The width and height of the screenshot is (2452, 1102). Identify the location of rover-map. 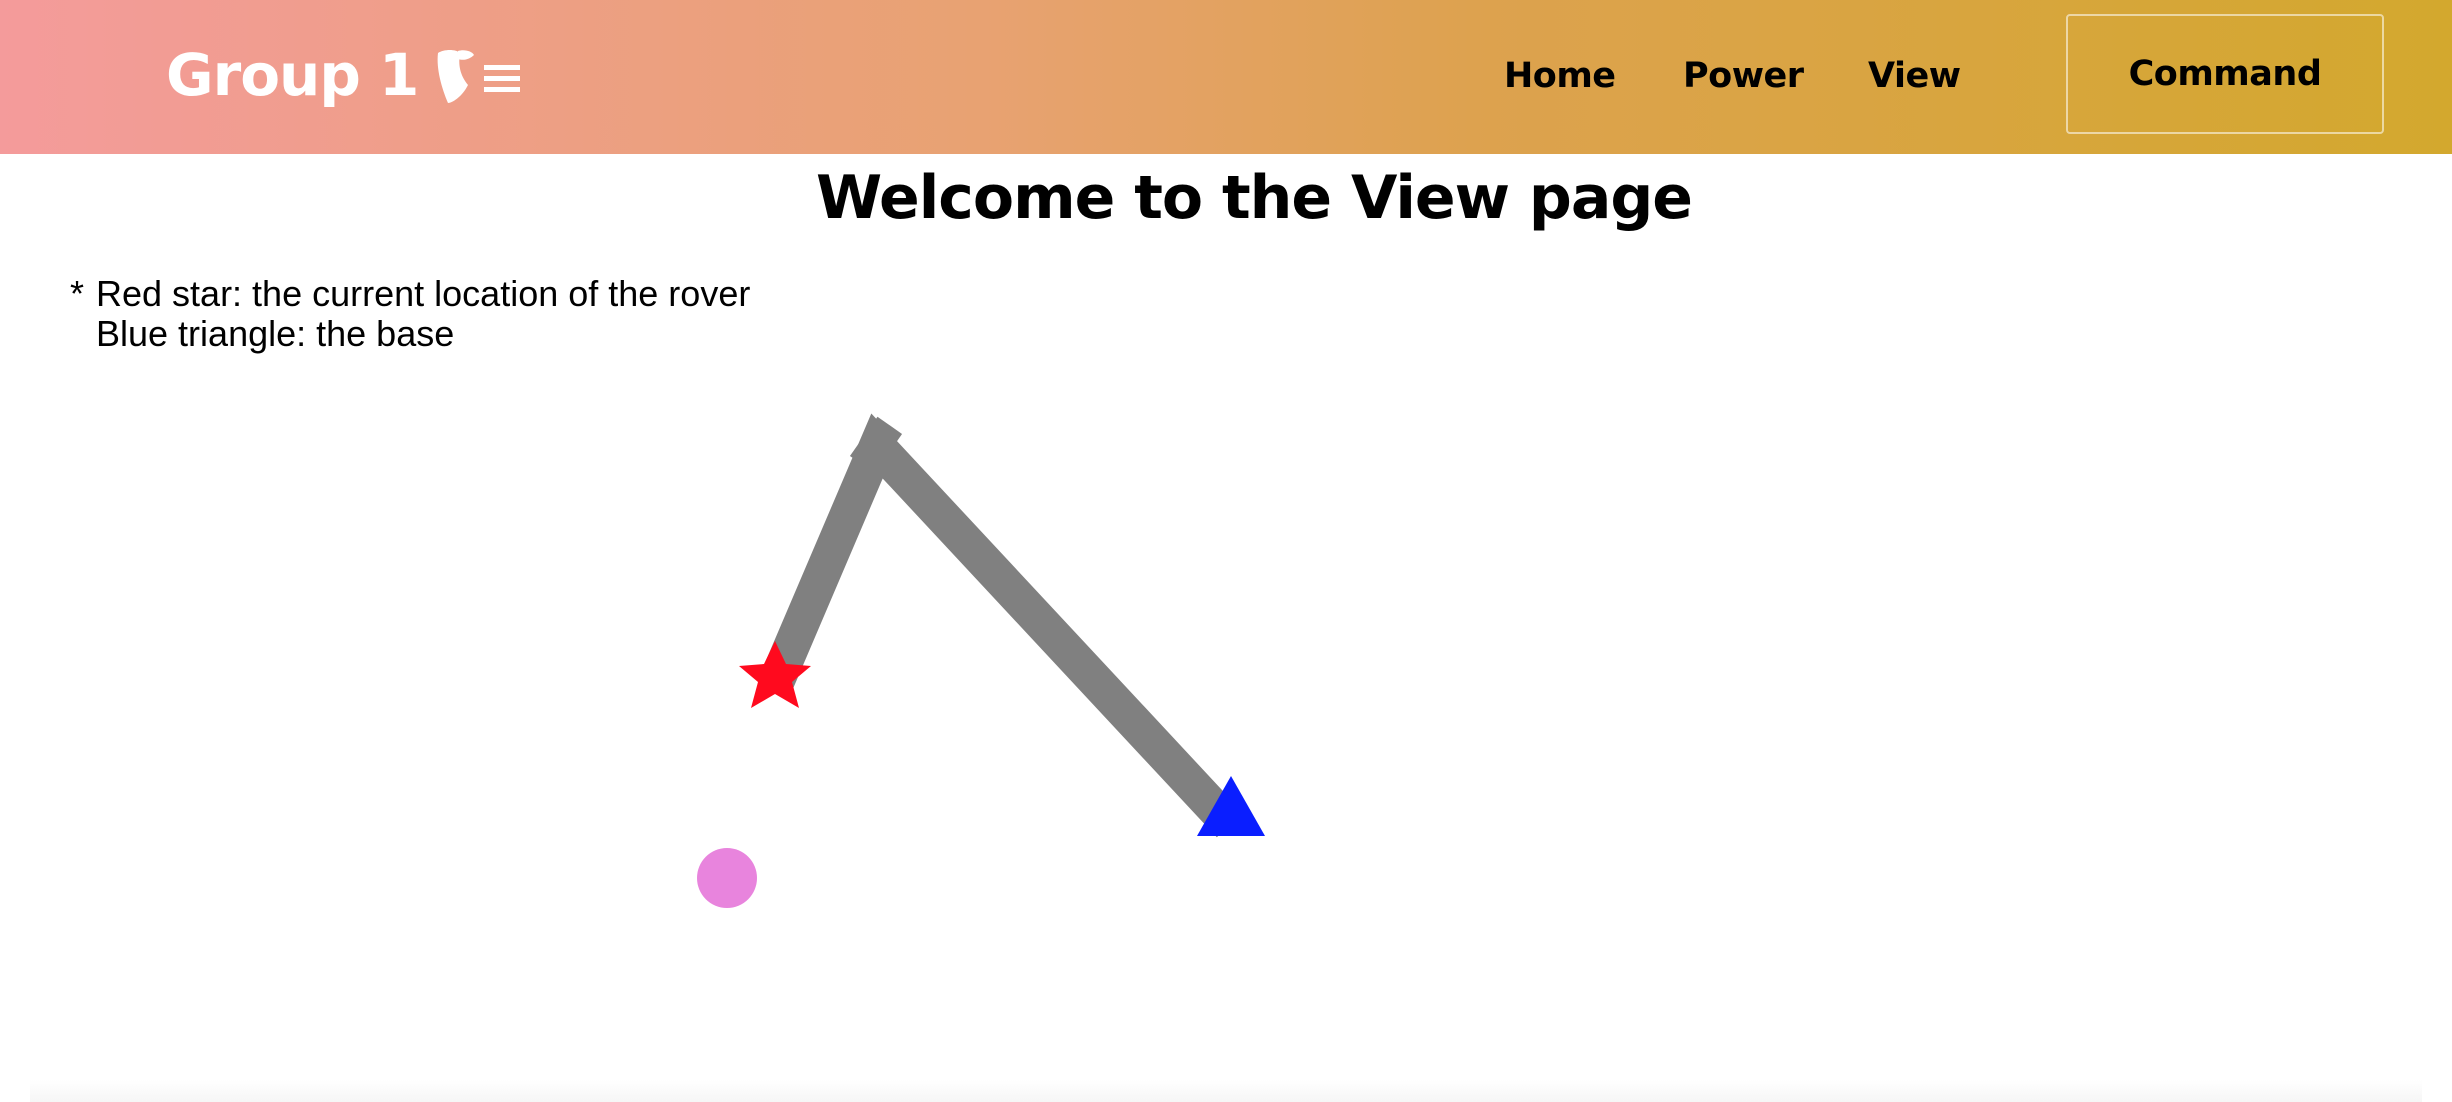
(981, 660).